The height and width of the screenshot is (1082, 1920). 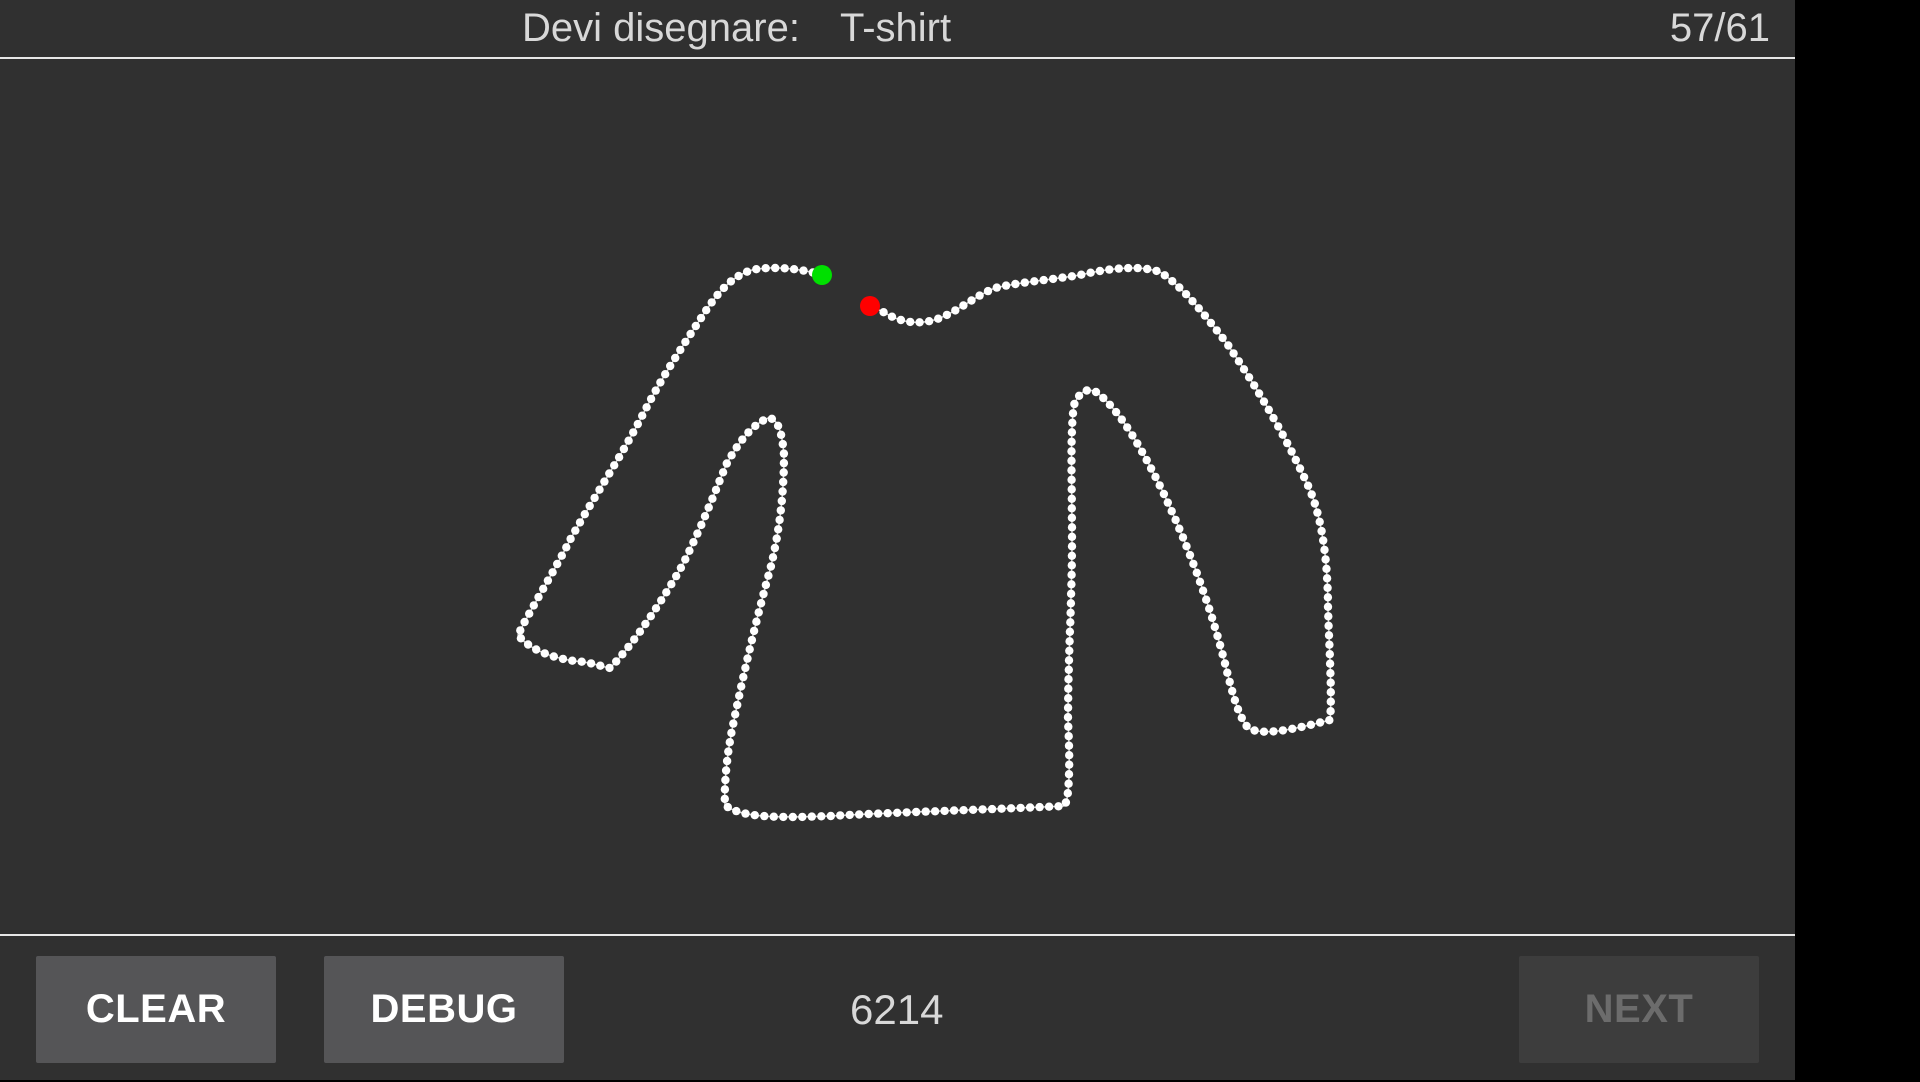 I want to click on clear-button: CLEAR, so click(x=156, y=1009).